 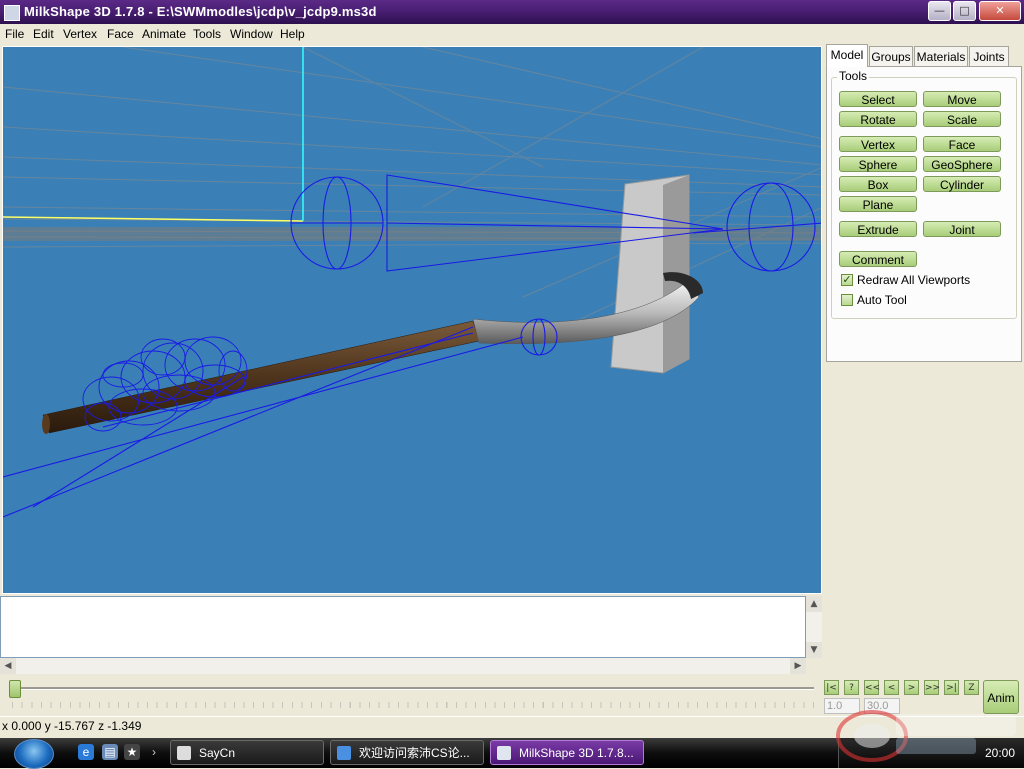 What do you see at coordinates (851, 687) in the screenshot?
I see `help-icon: ?` at bounding box center [851, 687].